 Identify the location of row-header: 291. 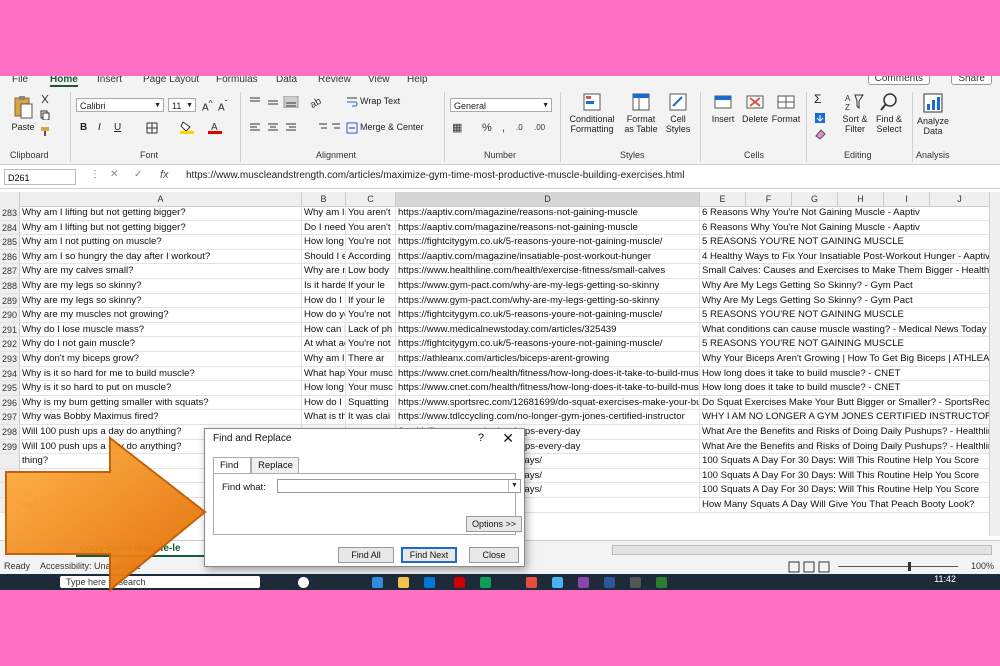
(10, 329).